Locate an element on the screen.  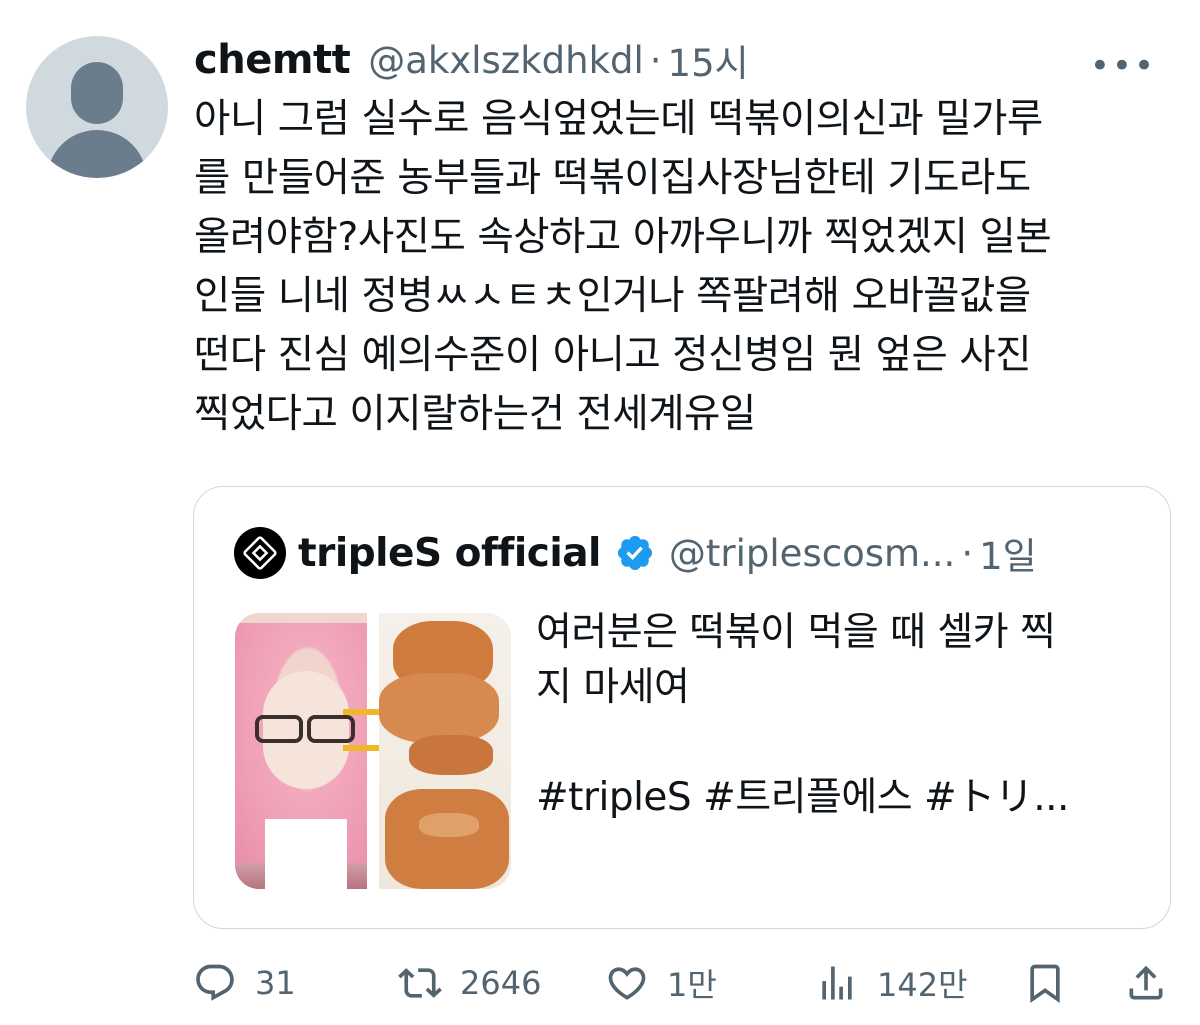
like-button: 1만 is located at coordinates (661, 983).